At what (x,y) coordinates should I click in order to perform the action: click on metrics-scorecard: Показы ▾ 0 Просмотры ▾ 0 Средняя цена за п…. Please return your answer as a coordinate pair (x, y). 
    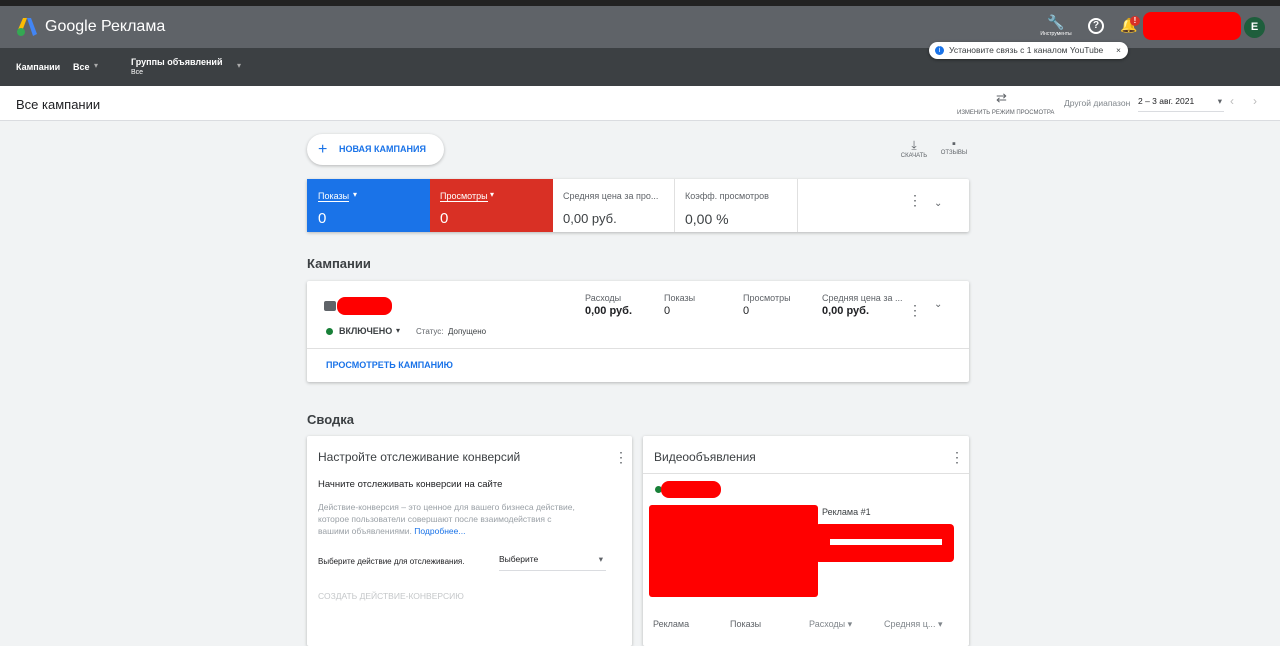
    Looking at the image, I should click on (638, 205).